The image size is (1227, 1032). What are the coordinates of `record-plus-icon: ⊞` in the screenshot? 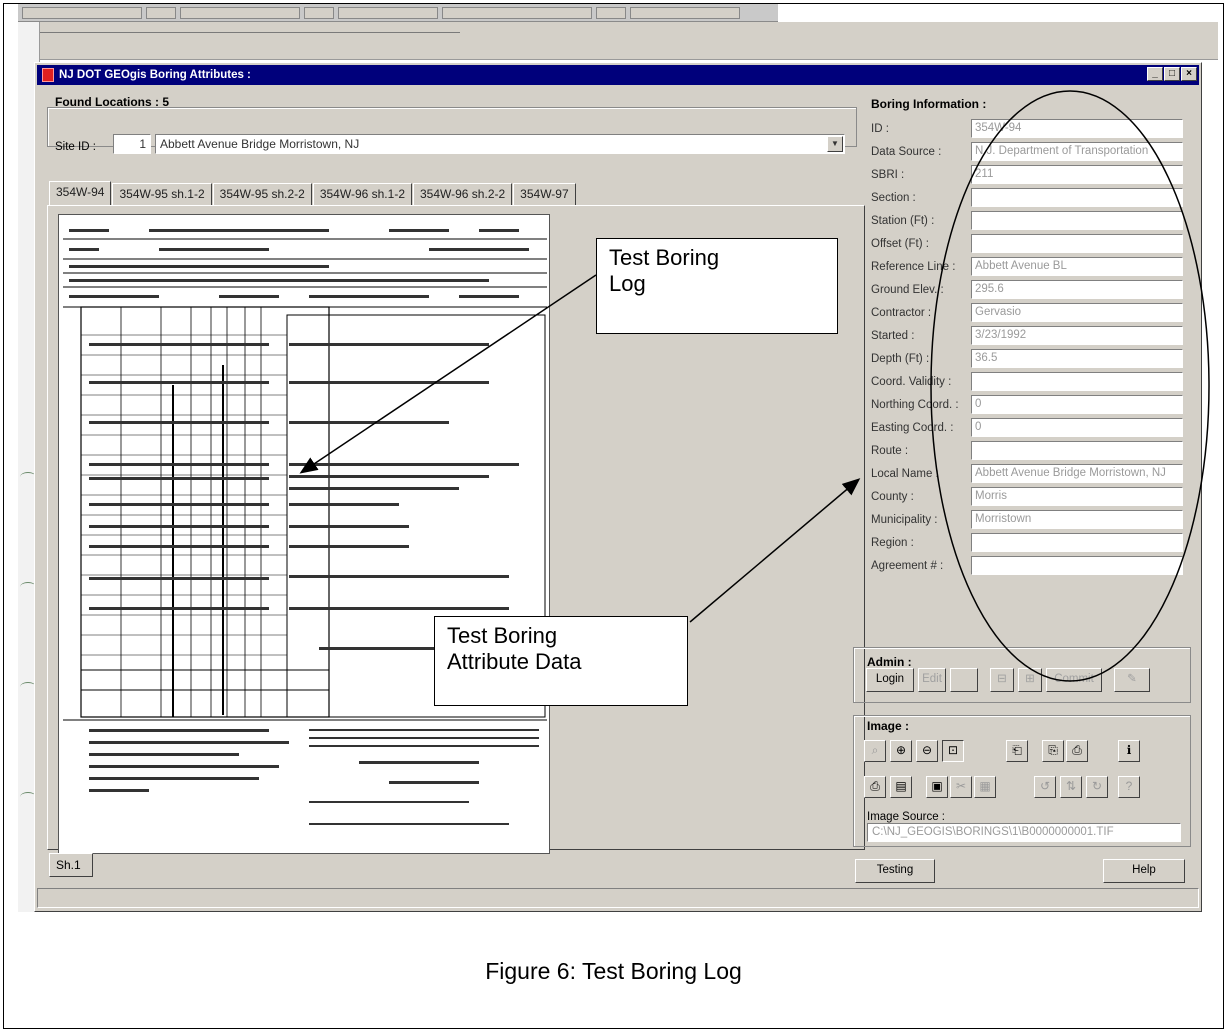 It's located at (1030, 680).